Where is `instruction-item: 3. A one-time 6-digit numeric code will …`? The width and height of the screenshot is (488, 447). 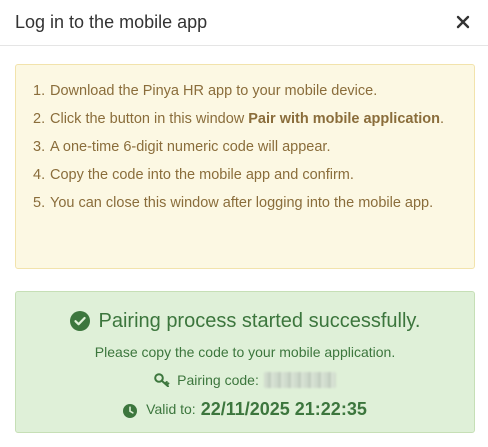
instruction-item: 3. A one-time 6-digit numeric code will … is located at coordinates (182, 147).